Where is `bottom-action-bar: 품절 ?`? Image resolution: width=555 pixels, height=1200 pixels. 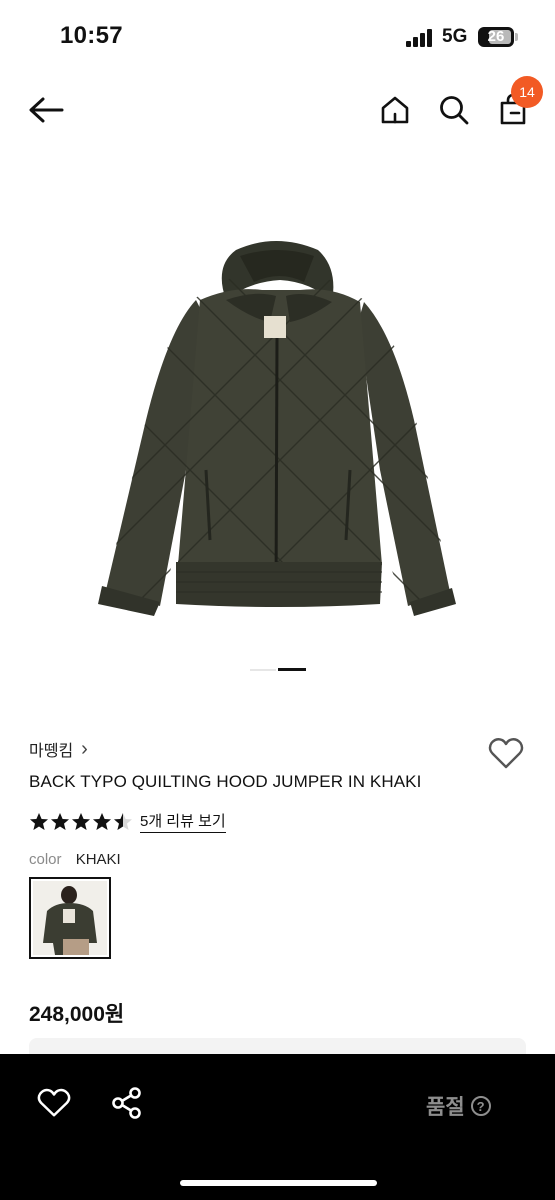 bottom-action-bar: 품절 ? is located at coordinates (277, 1127).